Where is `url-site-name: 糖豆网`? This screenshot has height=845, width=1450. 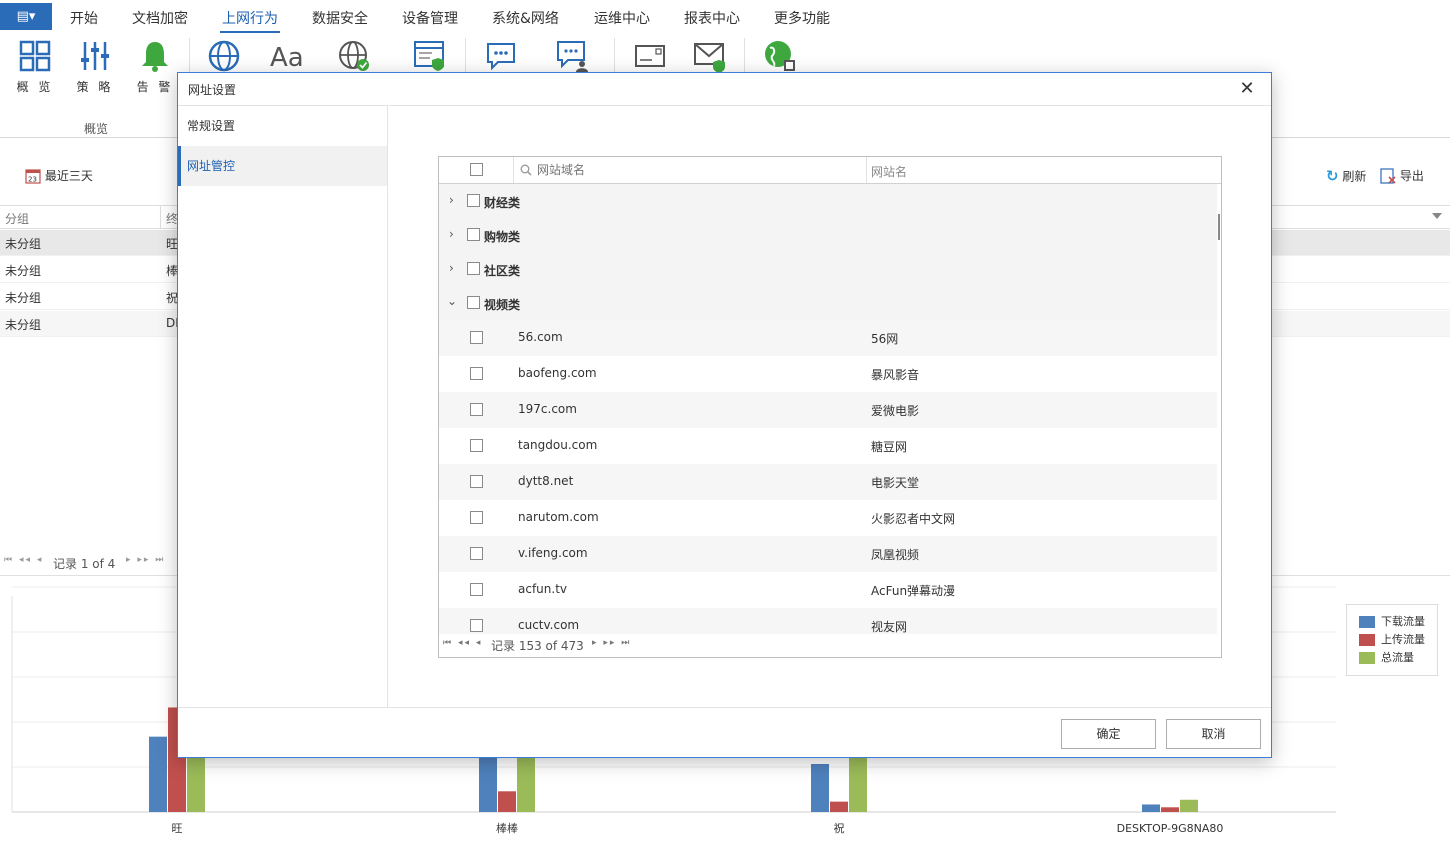 url-site-name: 糖豆网 is located at coordinates (889, 447).